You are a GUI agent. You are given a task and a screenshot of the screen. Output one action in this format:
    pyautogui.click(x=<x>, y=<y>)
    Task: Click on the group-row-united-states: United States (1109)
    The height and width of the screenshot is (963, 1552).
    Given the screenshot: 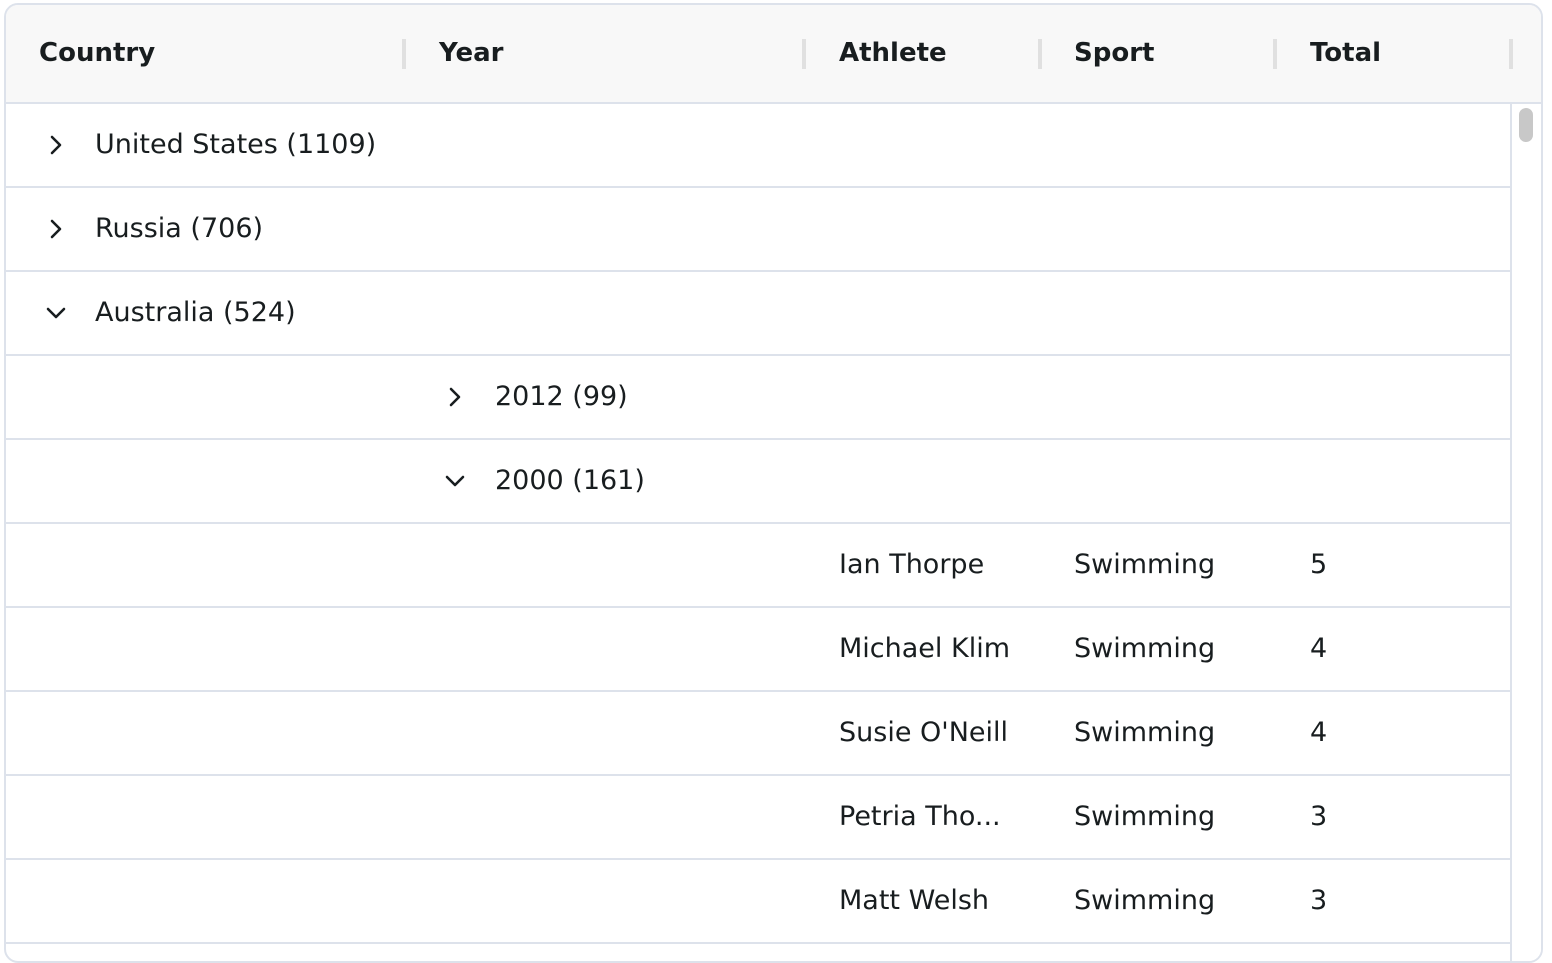 What is the action you would take?
    pyautogui.click(x=760, y=146)
    